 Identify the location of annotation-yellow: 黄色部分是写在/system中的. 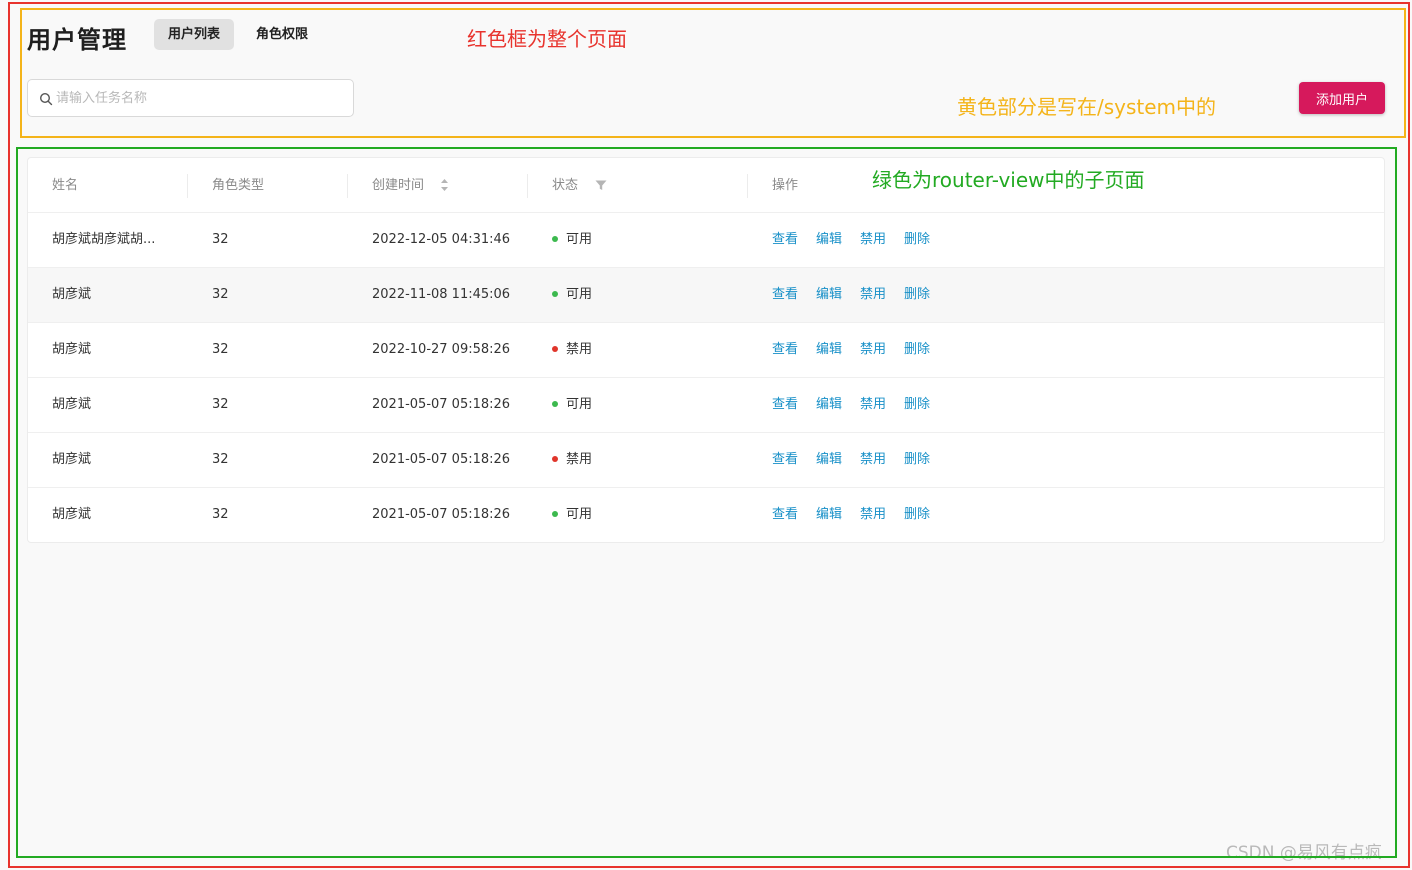
(1087, 107).